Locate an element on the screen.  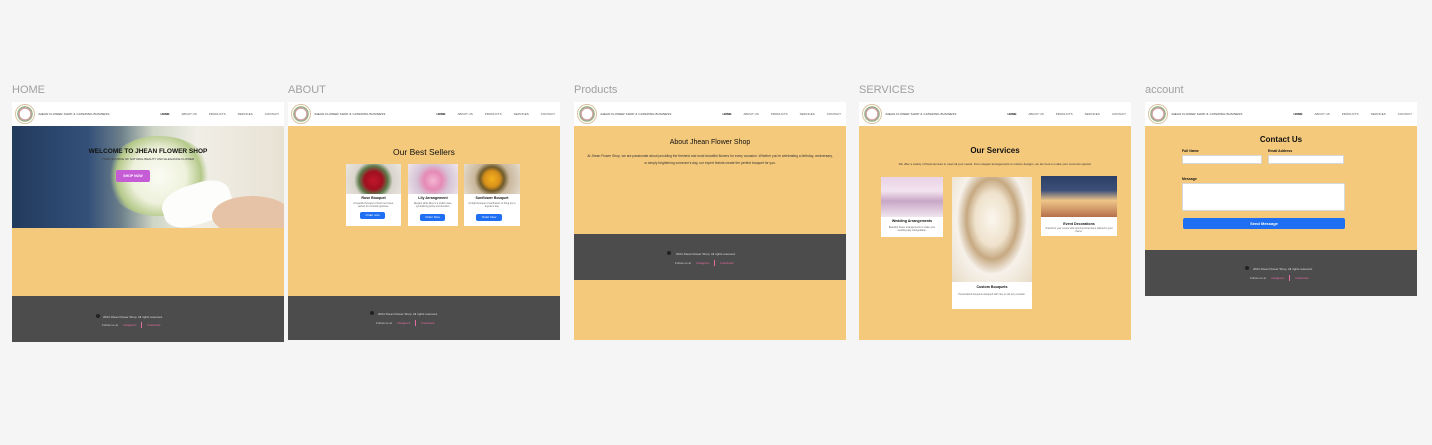
email-input is located at coordinates (1306, 159).